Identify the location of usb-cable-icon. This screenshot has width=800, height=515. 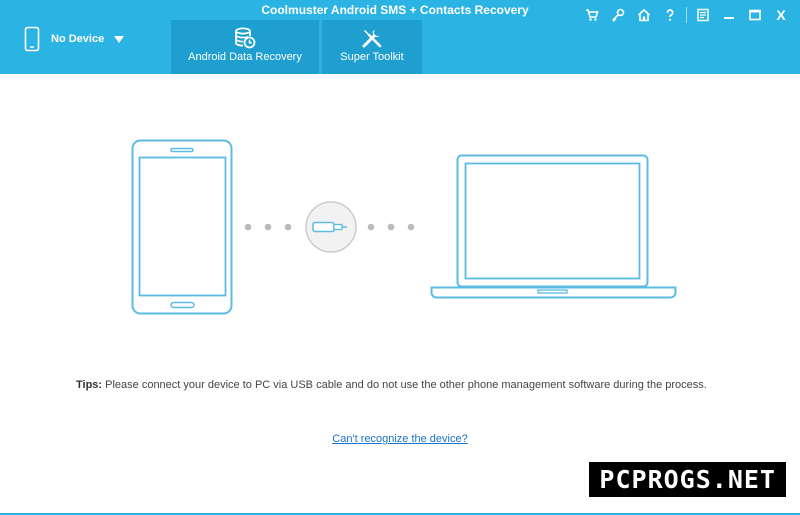
(331, 227).